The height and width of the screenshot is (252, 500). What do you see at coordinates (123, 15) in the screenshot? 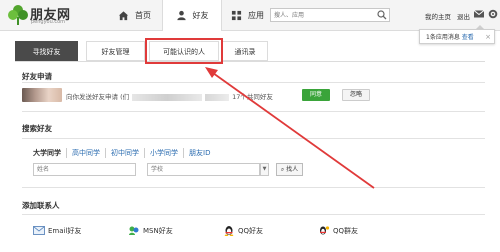
I see `home-icon` at bounding box center [123, 15].